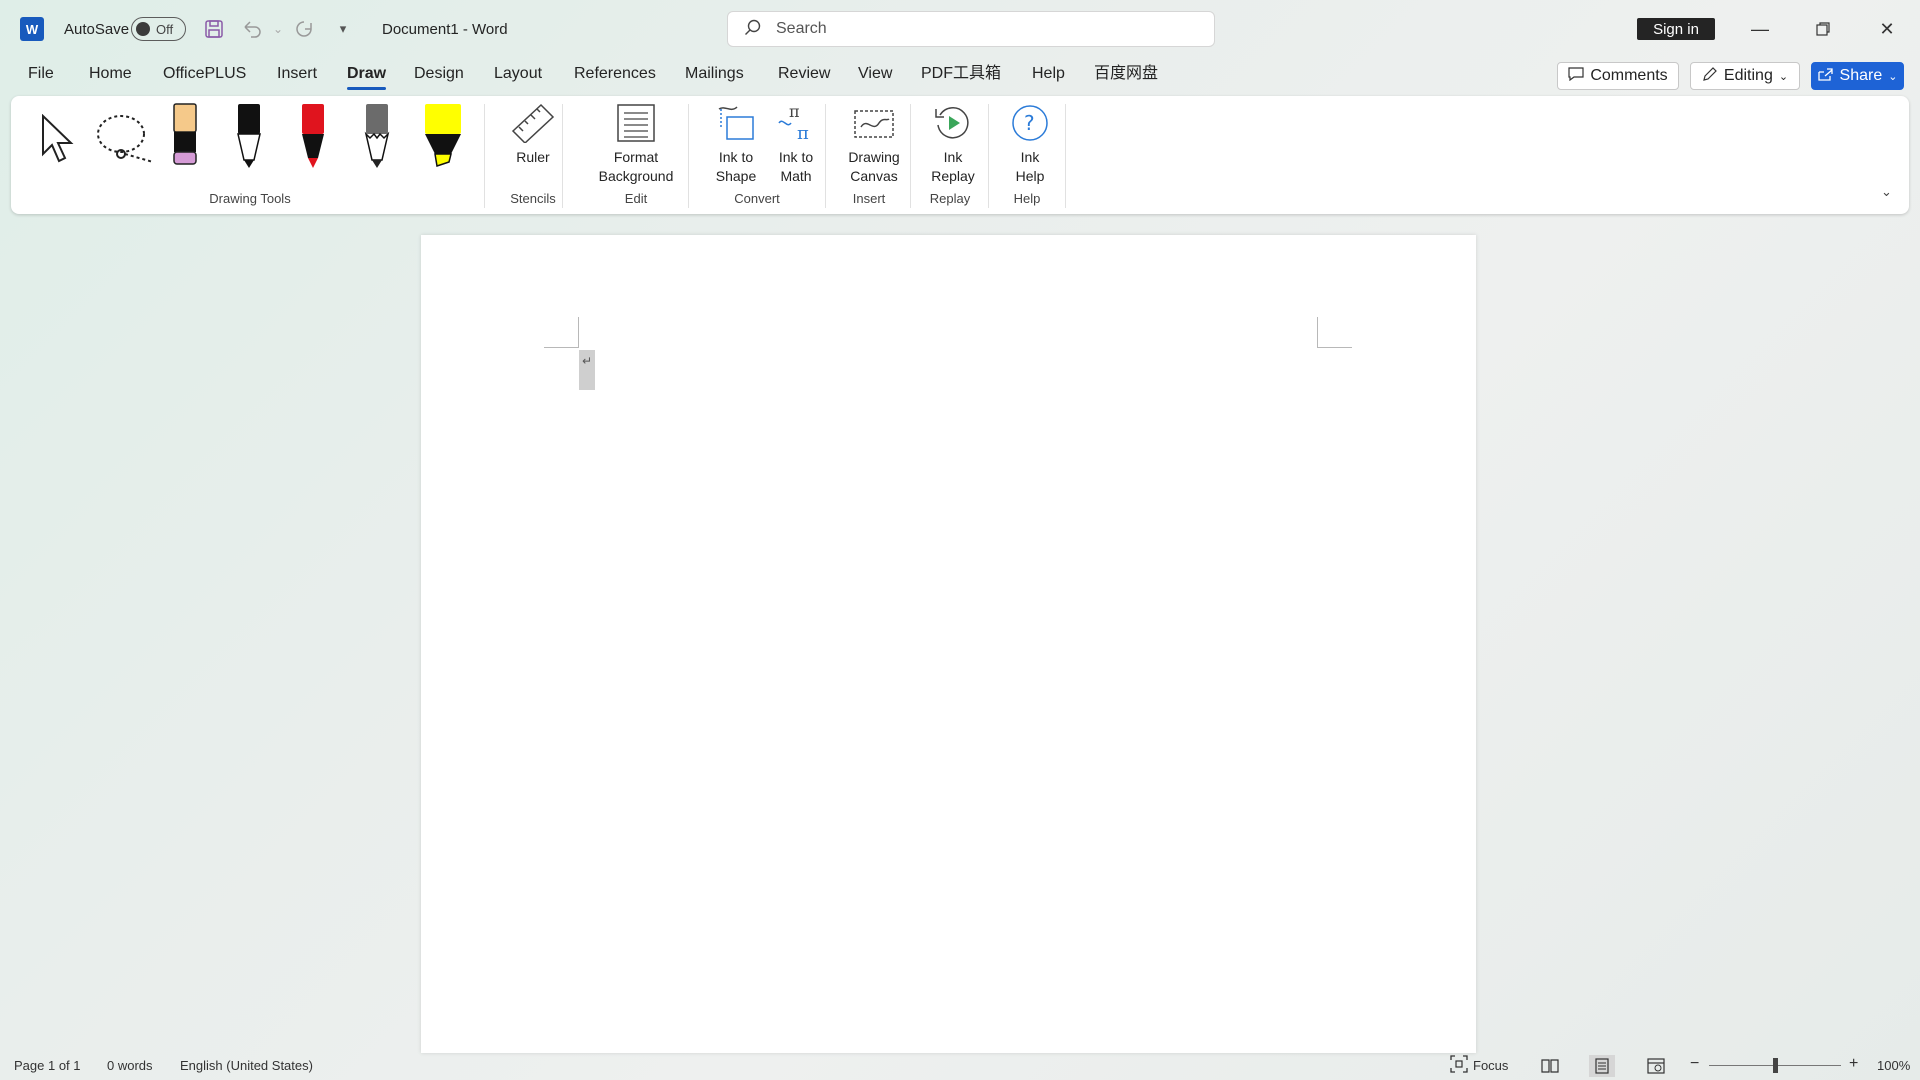 This screenshot has height=1080, width=1920. What do you see at coordinates (1893, 76) in the screenshot?
I see `chevron-down-icon: ⌄` at bounding box center [1893, 76].